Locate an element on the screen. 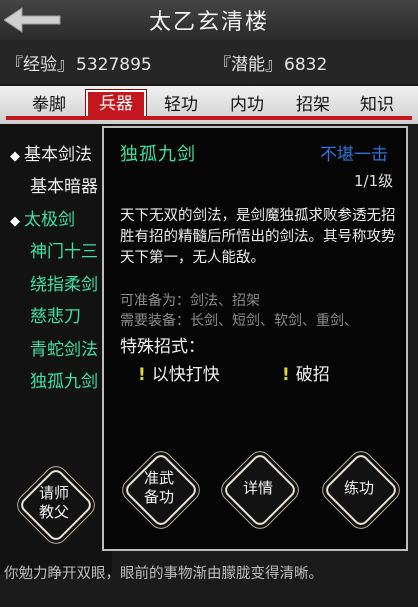 The width and height of the screenshot is (418, 607). skill-level: 1/1级 is located at coordinates (374, 181).